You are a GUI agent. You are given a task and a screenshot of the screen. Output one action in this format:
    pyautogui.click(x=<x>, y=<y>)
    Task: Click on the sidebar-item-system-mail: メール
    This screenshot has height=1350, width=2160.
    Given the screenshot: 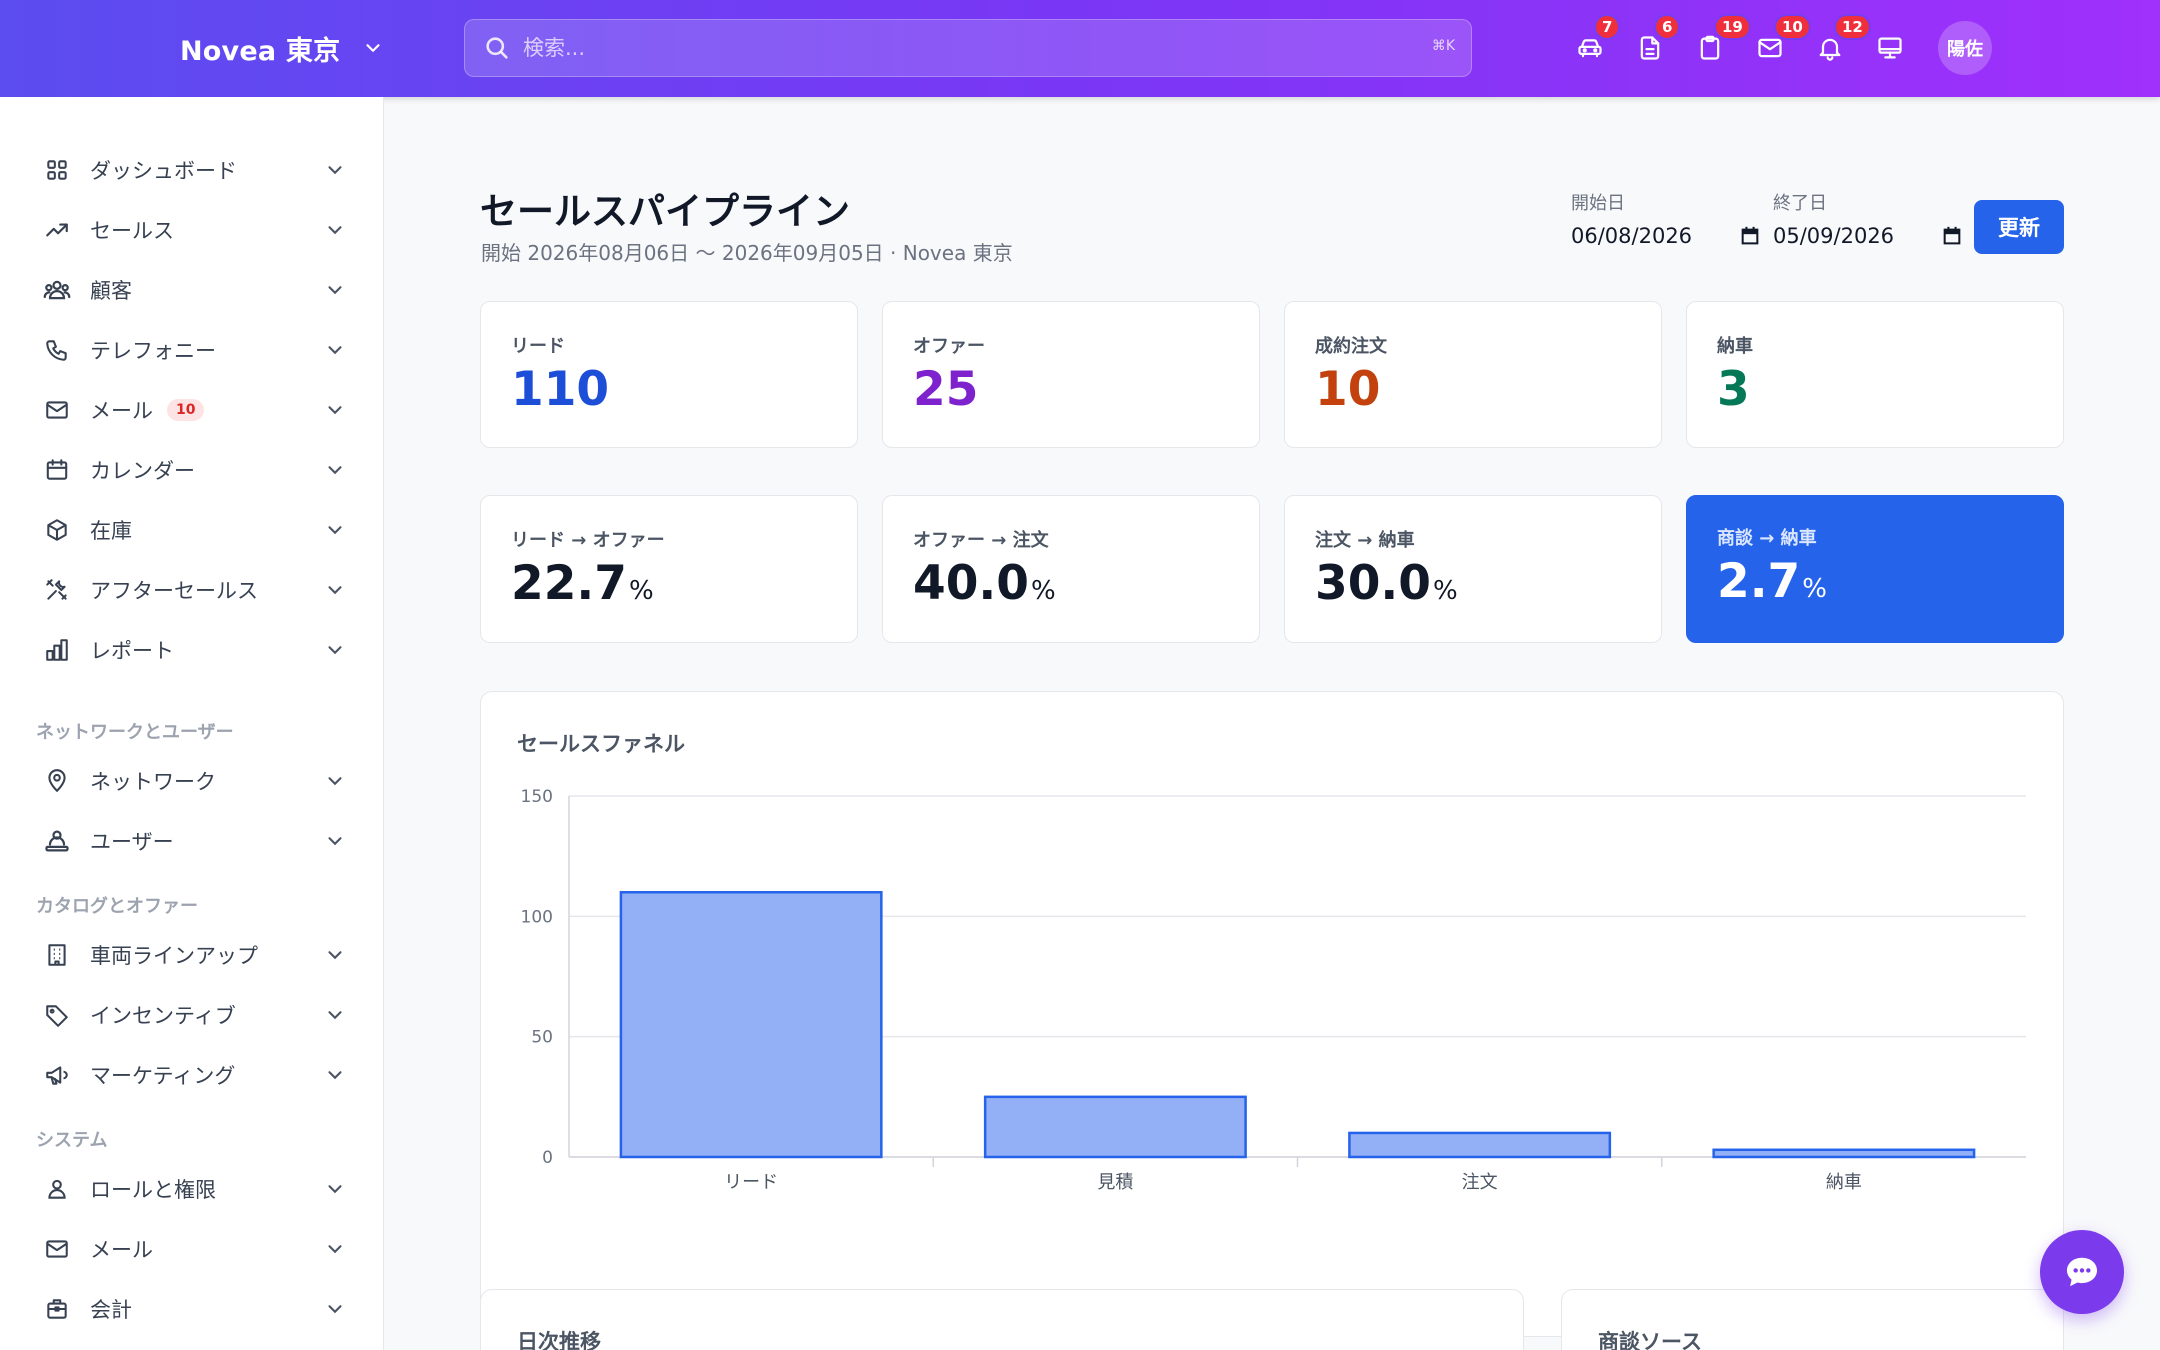 What is the action you would take?
    pyautogui.click(x=189, y=1249)
    